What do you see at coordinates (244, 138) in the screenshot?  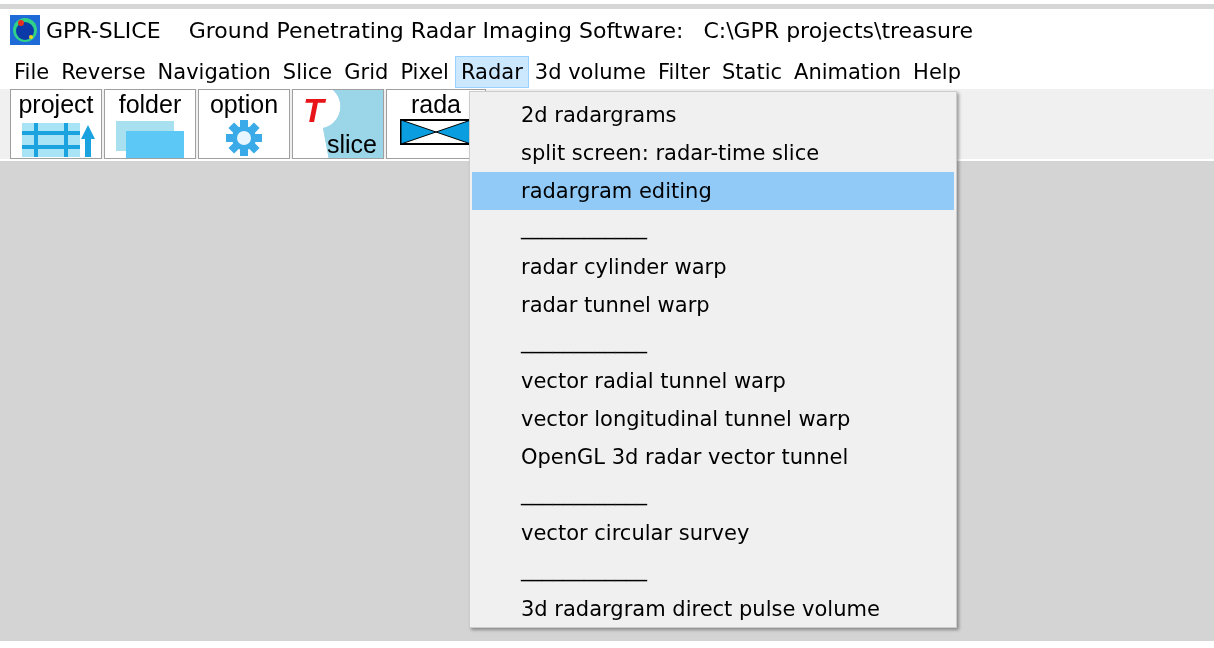 I see `gear-icon` at bounding box center [244, 138].